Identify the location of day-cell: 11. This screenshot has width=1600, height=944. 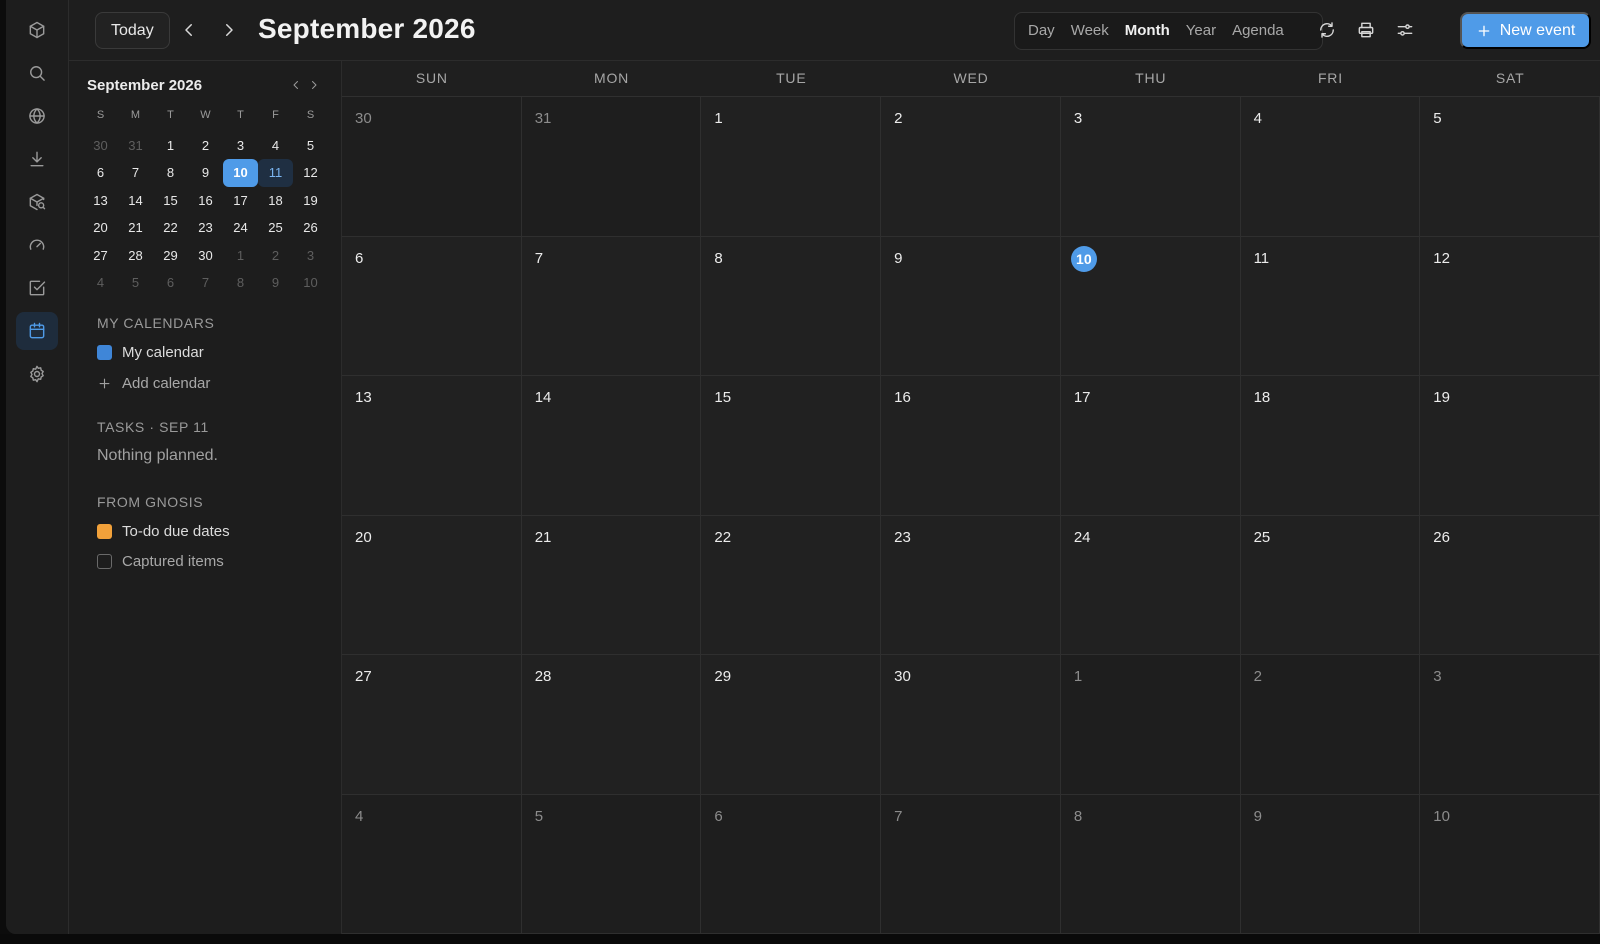
(1330, 306).